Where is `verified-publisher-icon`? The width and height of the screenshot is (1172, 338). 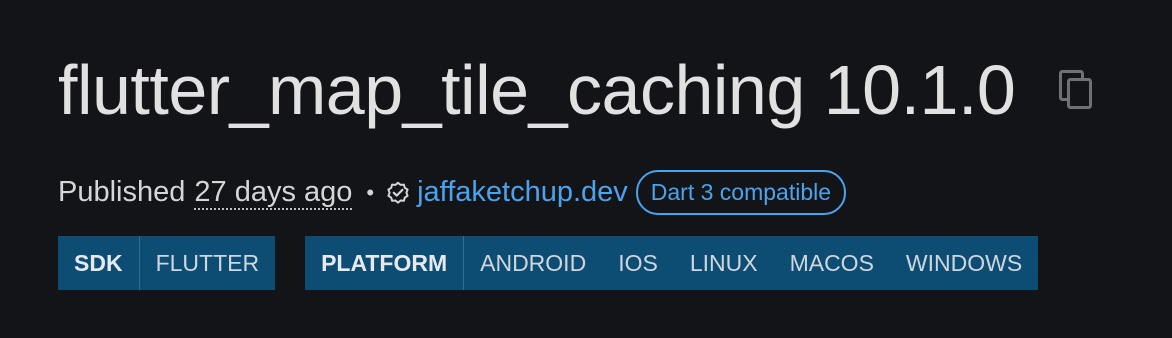
verified-publisher-icon is located at coordinates (398, 193).